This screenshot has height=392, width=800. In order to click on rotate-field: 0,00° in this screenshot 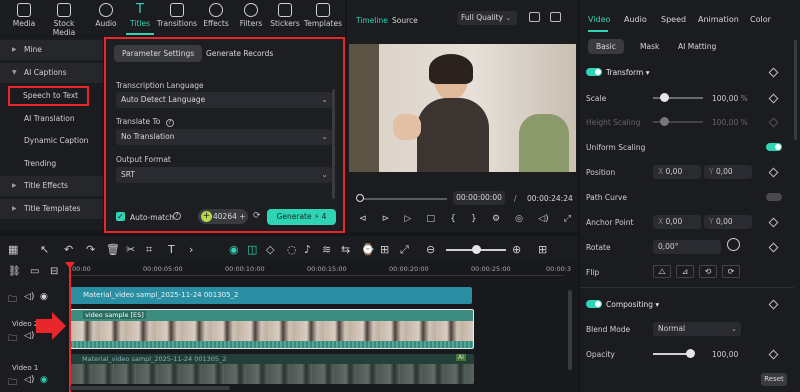, I will do `click(687, 247)`.